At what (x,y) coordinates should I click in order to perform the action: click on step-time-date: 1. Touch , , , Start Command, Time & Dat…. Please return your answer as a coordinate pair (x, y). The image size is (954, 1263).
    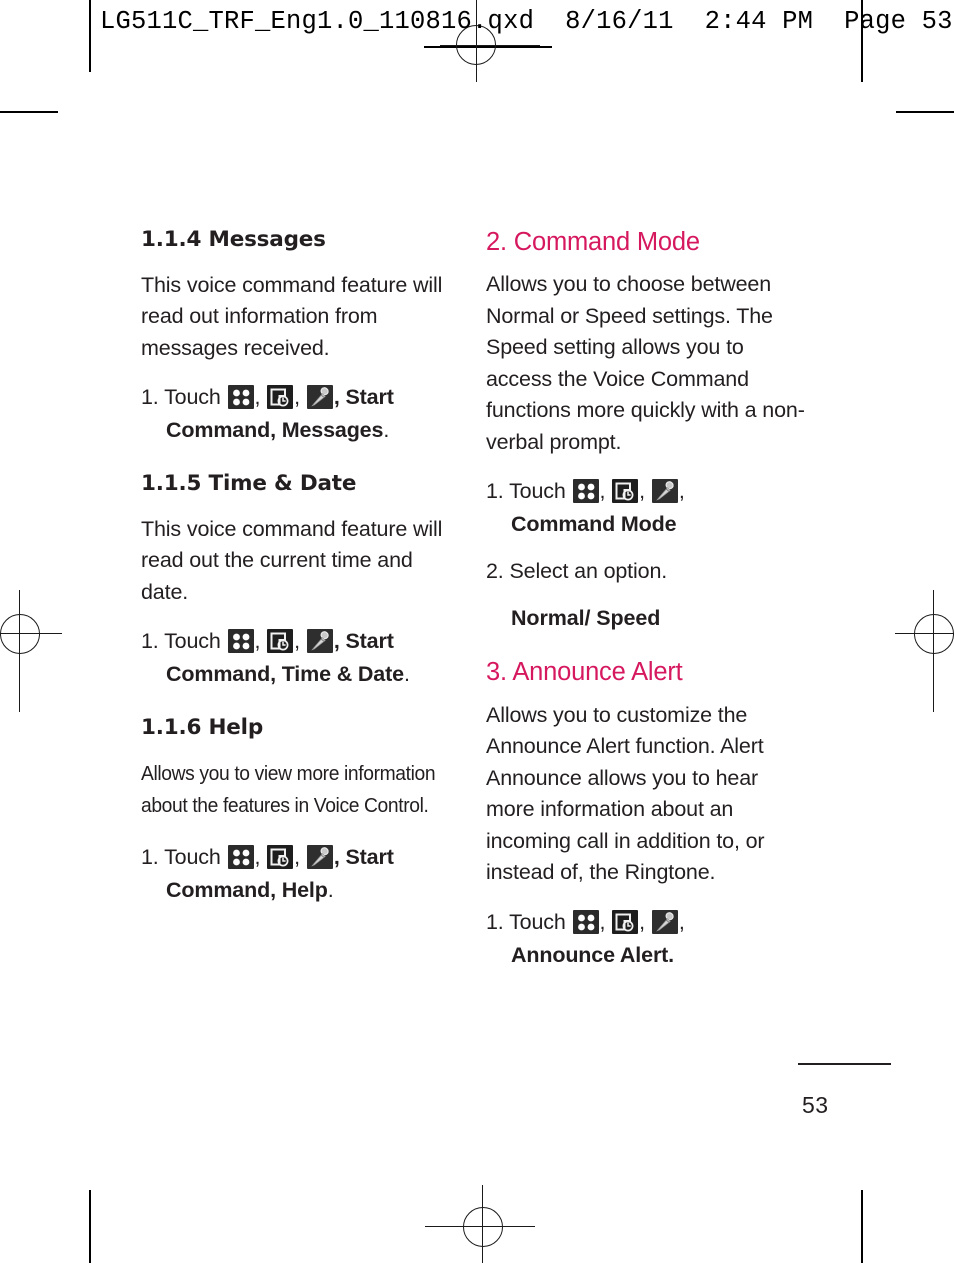
    Looking at the image, I should click on (302, 658).